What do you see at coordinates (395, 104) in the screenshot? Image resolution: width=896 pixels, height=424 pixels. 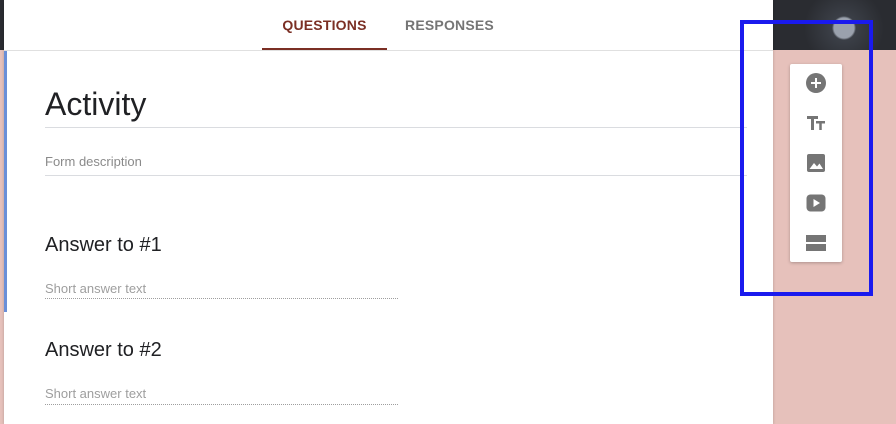 I see `form-title-input: Activity` at bounding box center [395, 104].